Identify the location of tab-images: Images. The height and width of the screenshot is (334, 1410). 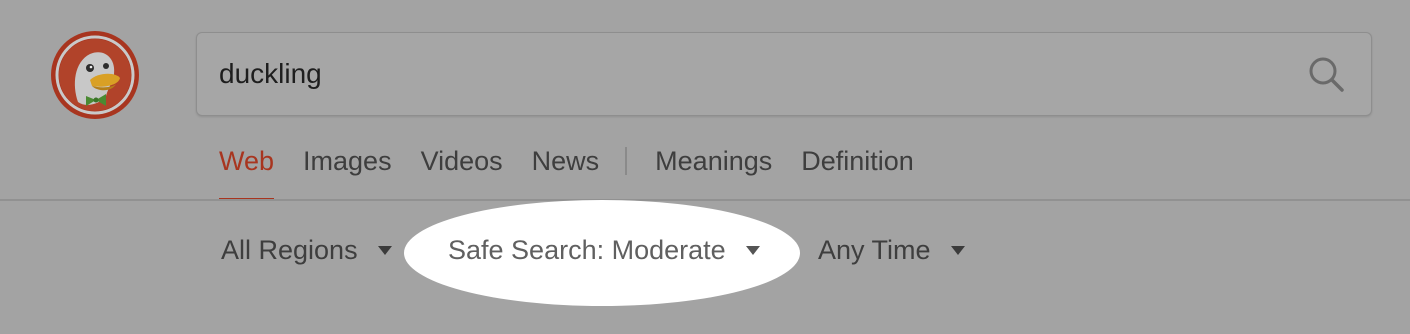
(347, 169).